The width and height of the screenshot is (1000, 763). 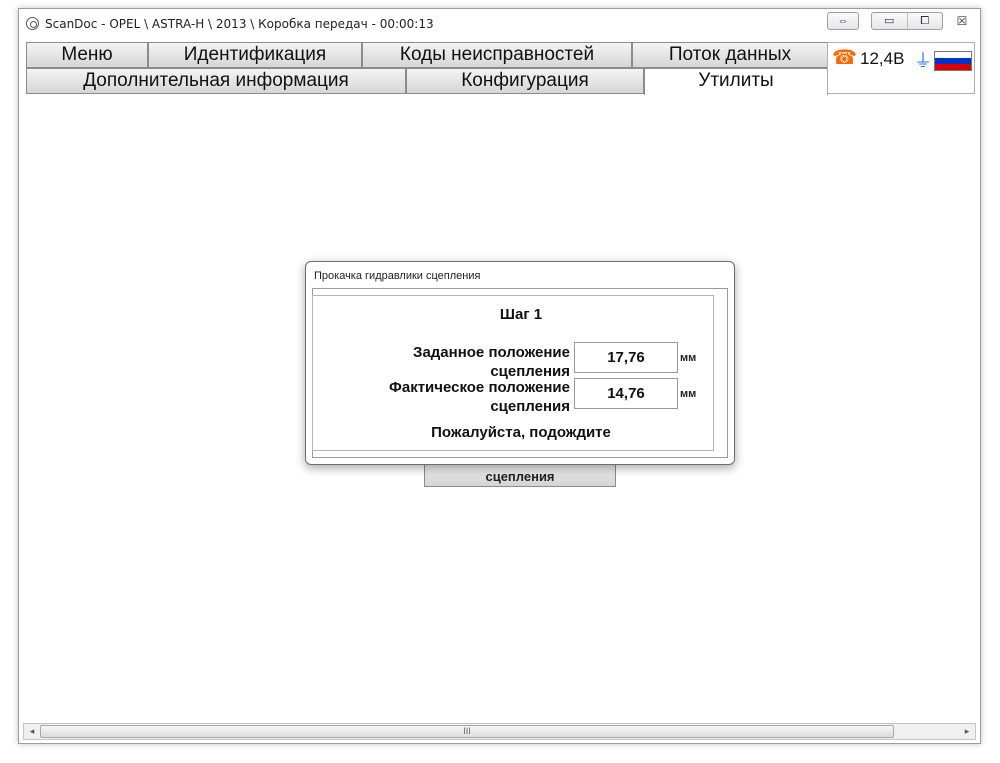 I want to click on status-area: ☎ 12,4В ⏚, so click(x=901, y=68).